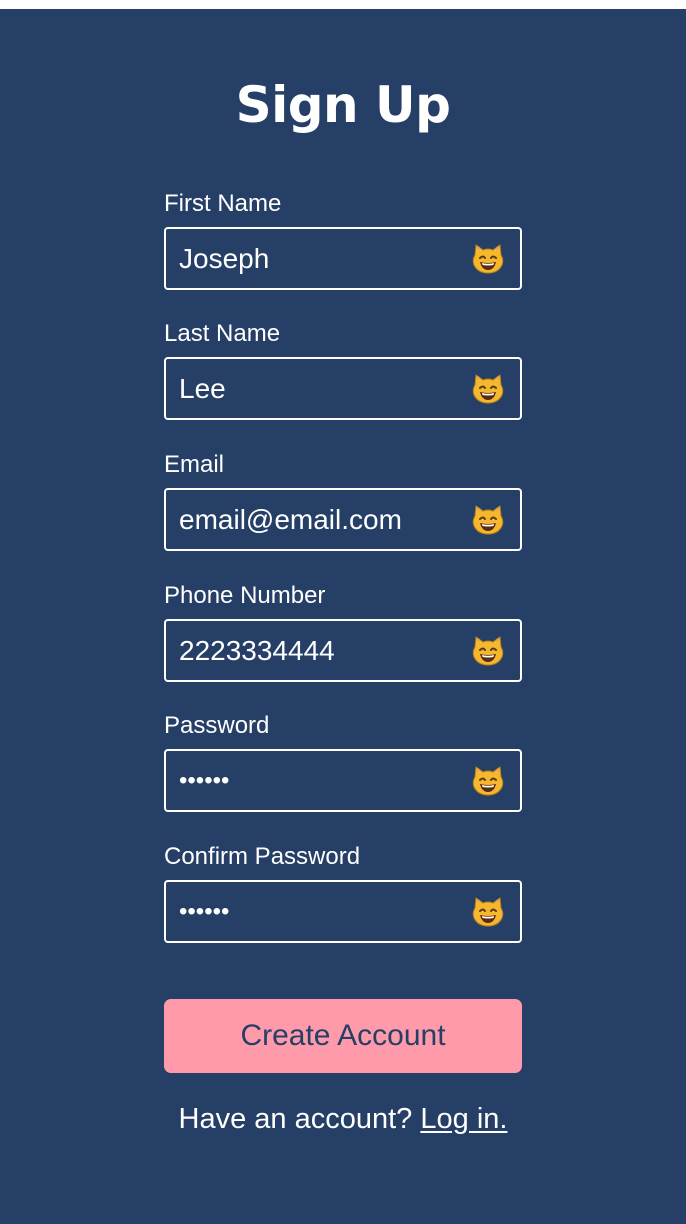 Image resolution: width=686 pixels, height=1224 pixels. Describe the element at coordinates (217, 725) in the screenshot. I see `password-label: Password` at that location.